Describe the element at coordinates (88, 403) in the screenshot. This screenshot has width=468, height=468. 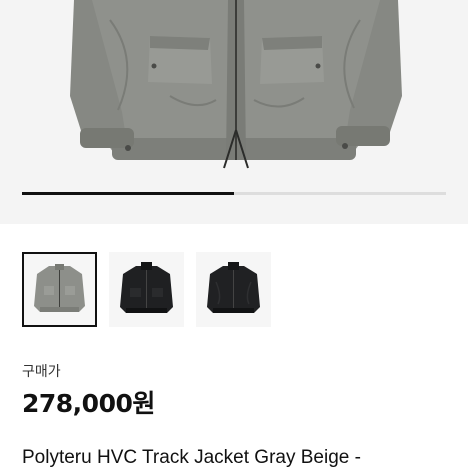
I see `price-value: 278,000원` at that location.